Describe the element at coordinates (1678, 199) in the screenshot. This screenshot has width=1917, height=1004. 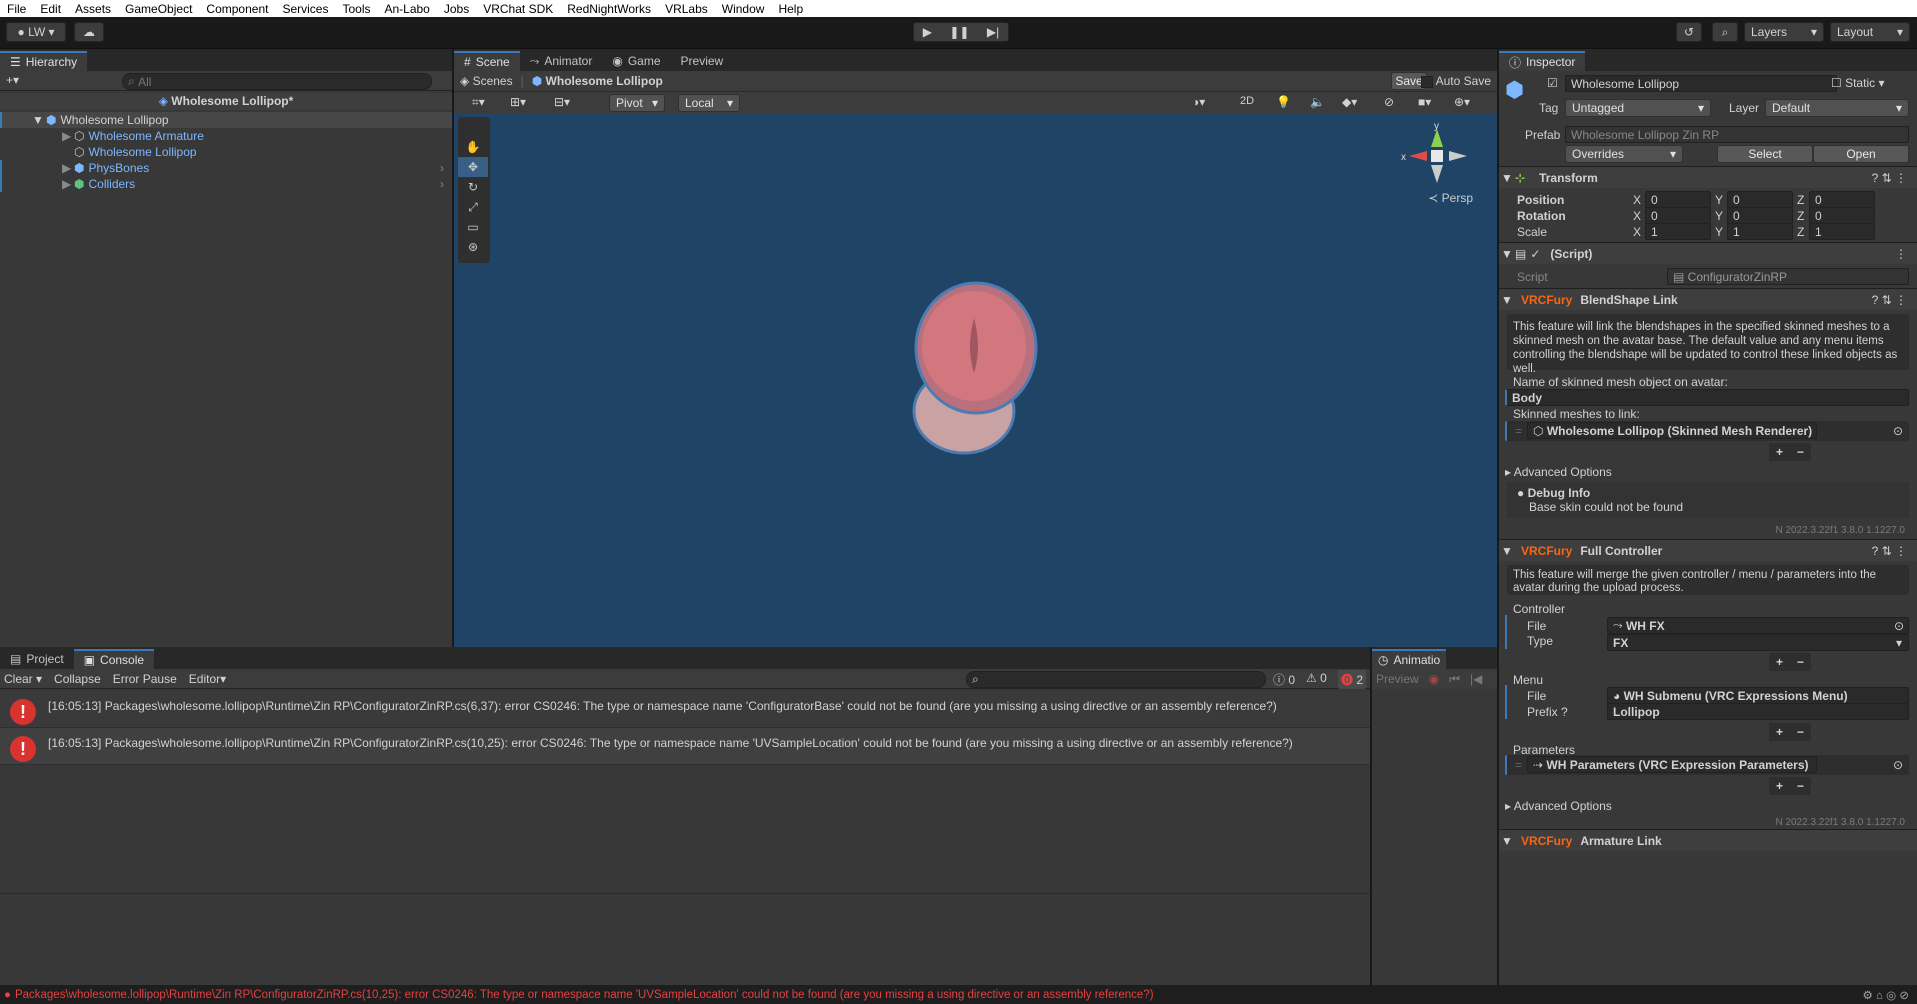
I see `transform-pos-x-field: 0` at that location.